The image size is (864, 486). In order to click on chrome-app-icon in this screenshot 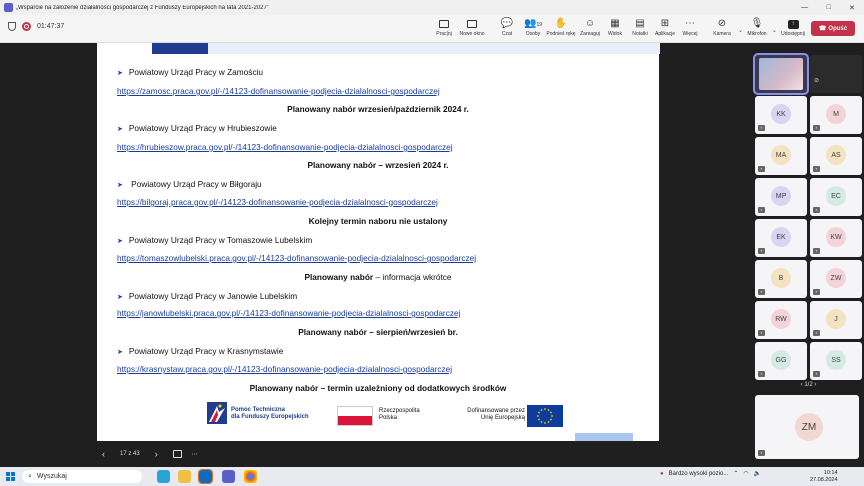, I will do `click(250, 476)`.